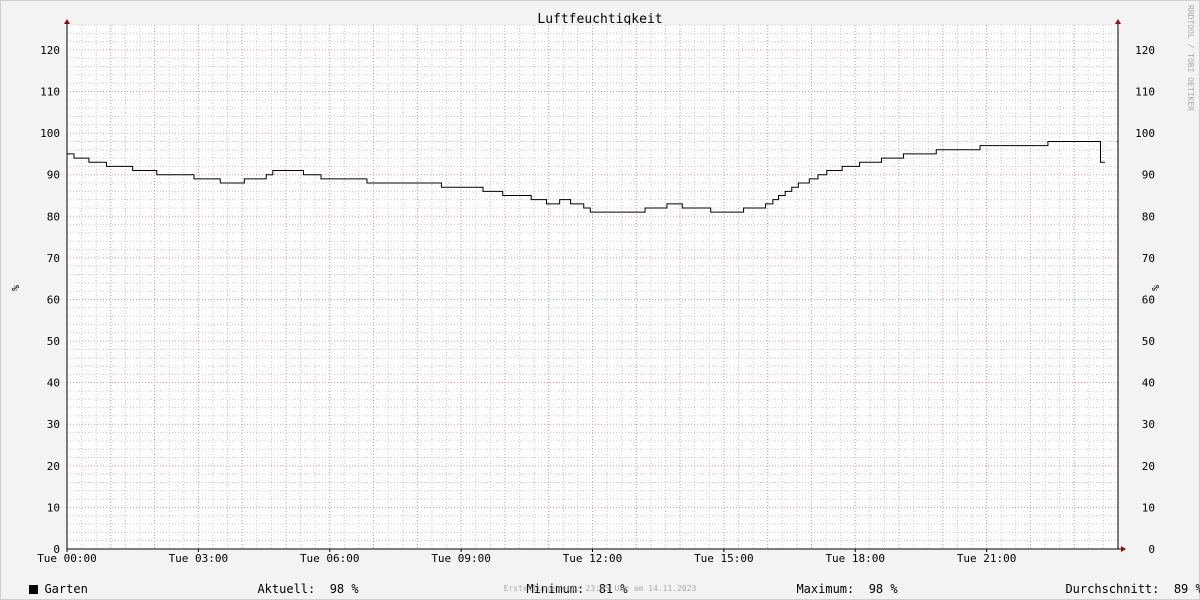 The height and width of the screenshot is (600, 1200). What do you see at coordinates (1123, 549) in the screenshot?
I see `x-axis-arrow` at bounding box center [1123, 549].